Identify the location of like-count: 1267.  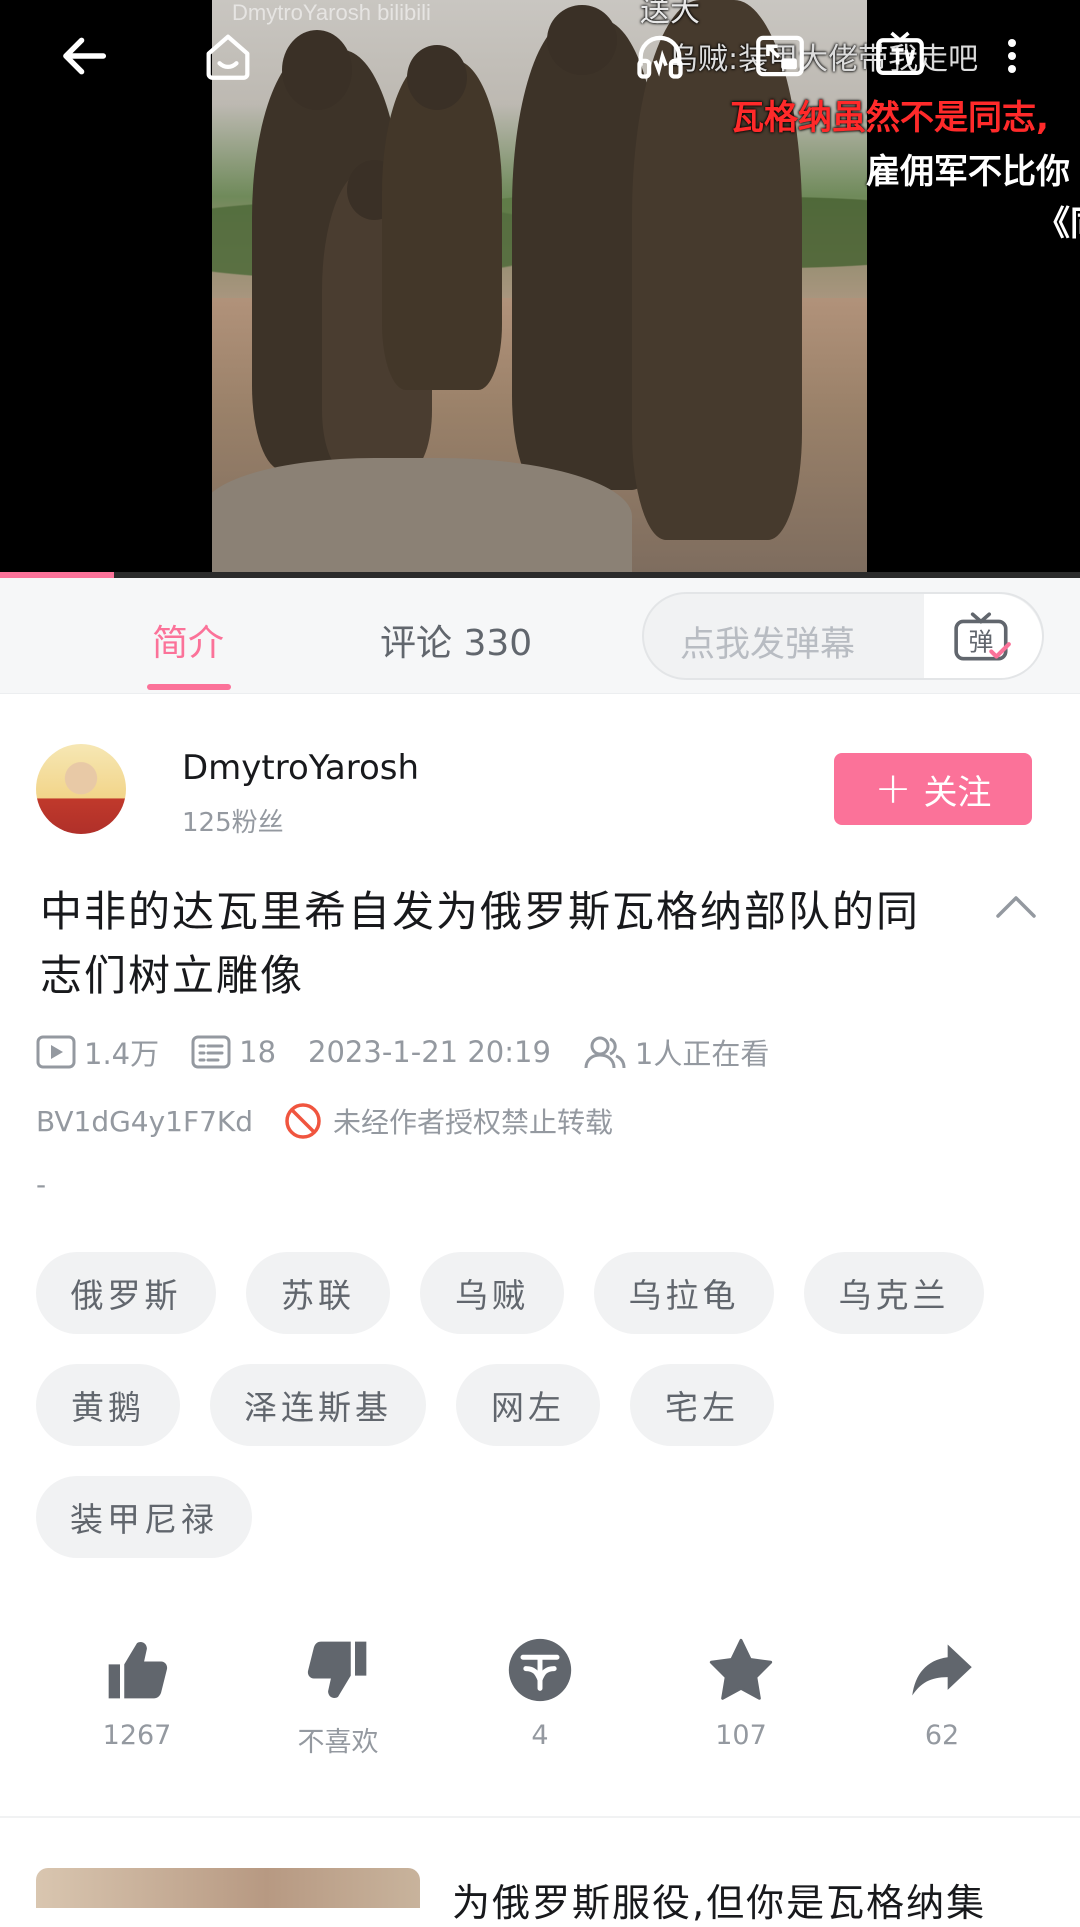
(137, 1735).